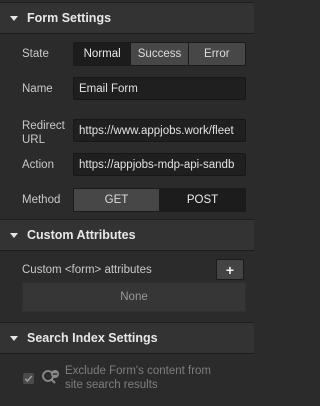 Image resolution: width=320 pixels, height=406 pixels. Describe the element at coordinates (81, 235) in the screenshot. I see `section-title: Custom Attributes` at that location.